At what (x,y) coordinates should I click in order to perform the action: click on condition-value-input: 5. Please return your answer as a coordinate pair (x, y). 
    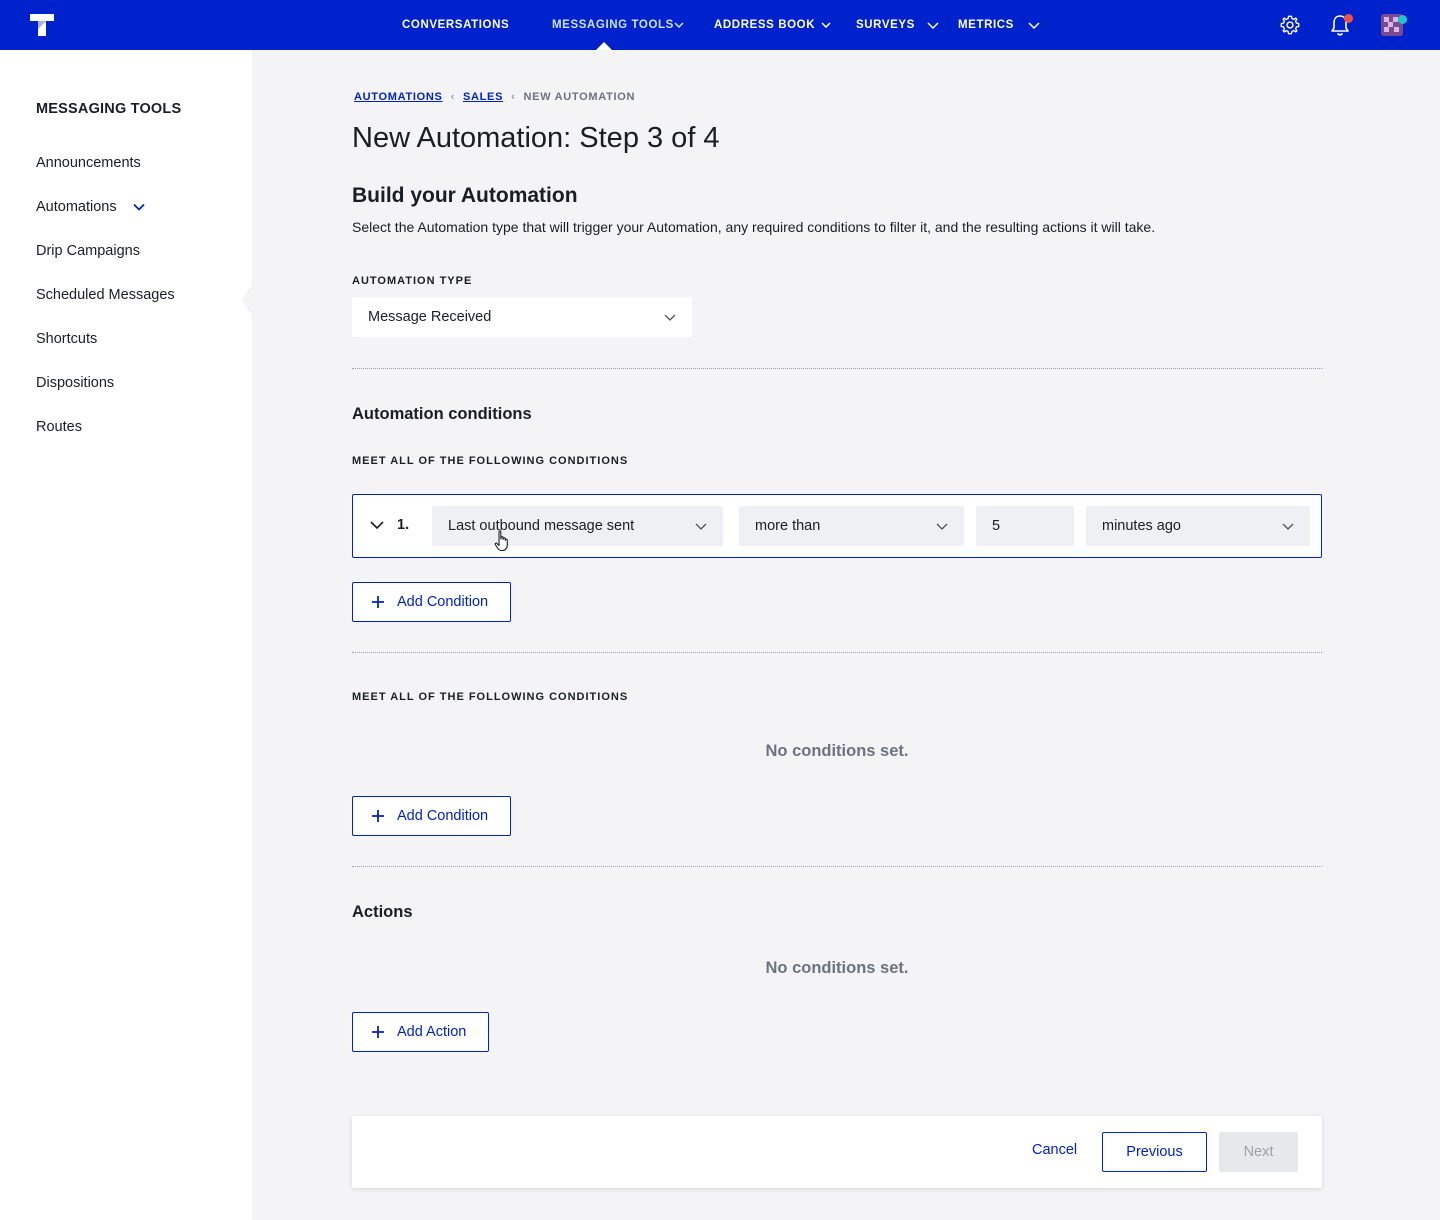
    Looking at the image, I should click on (1025, 526).